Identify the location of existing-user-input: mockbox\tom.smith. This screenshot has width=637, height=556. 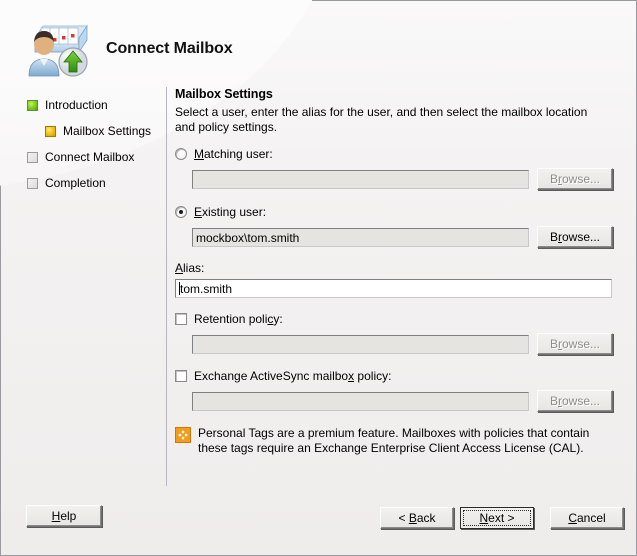
(360, 237).